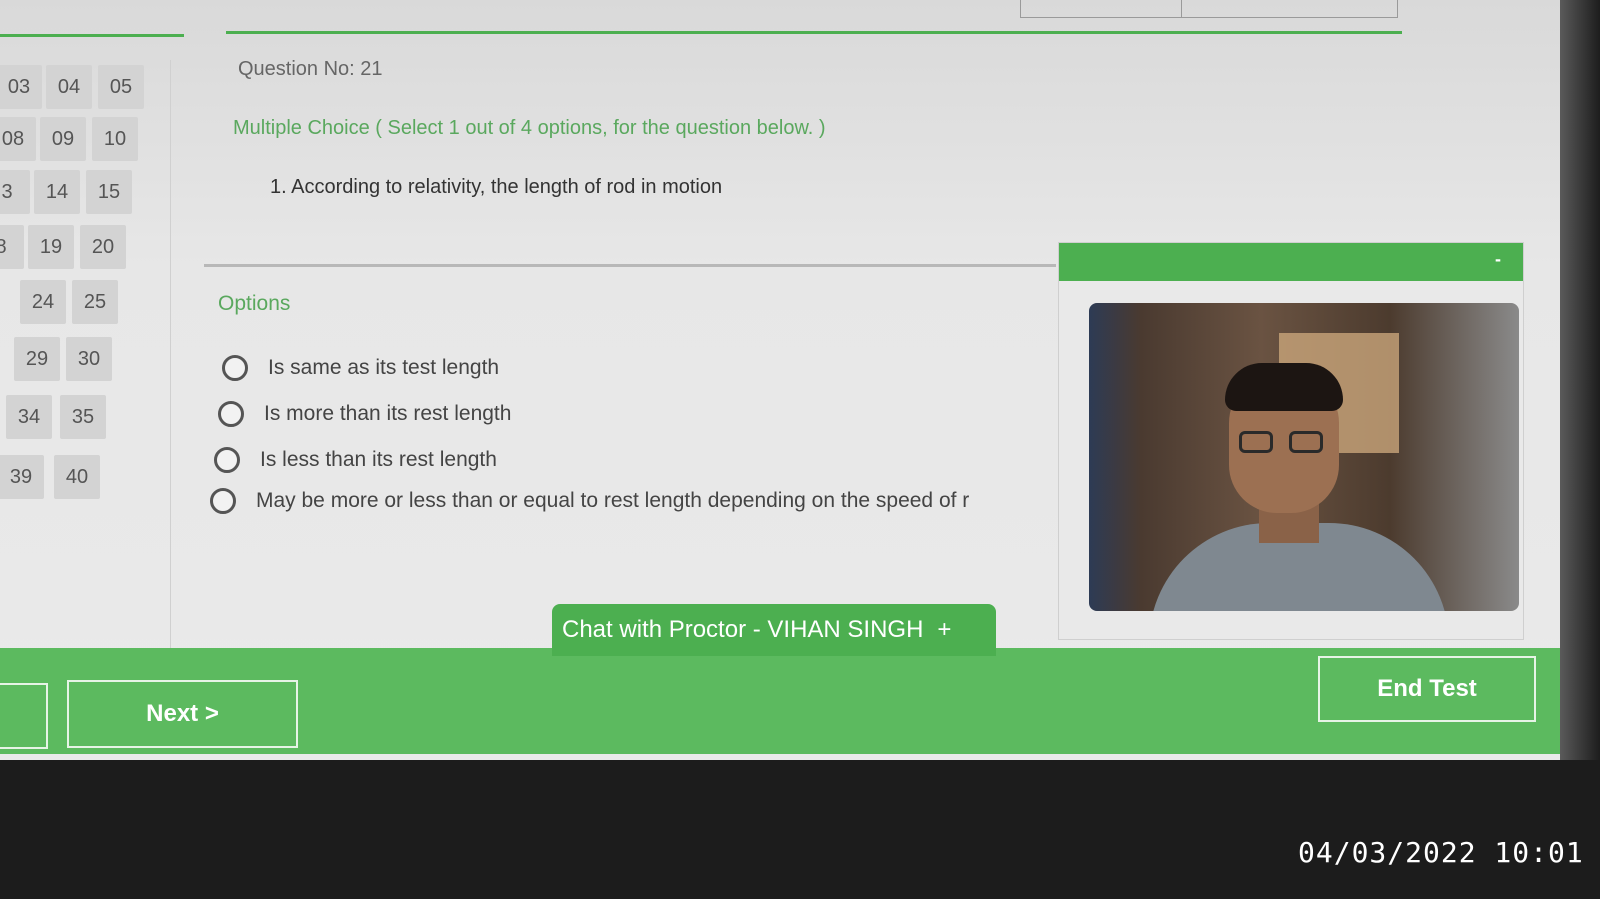 This screenshot has height=899, width=1600. What do you see at coordinates (1304, 457) in the screenshot?
I see `webcam-feed` at bounding box center [1304, 457].